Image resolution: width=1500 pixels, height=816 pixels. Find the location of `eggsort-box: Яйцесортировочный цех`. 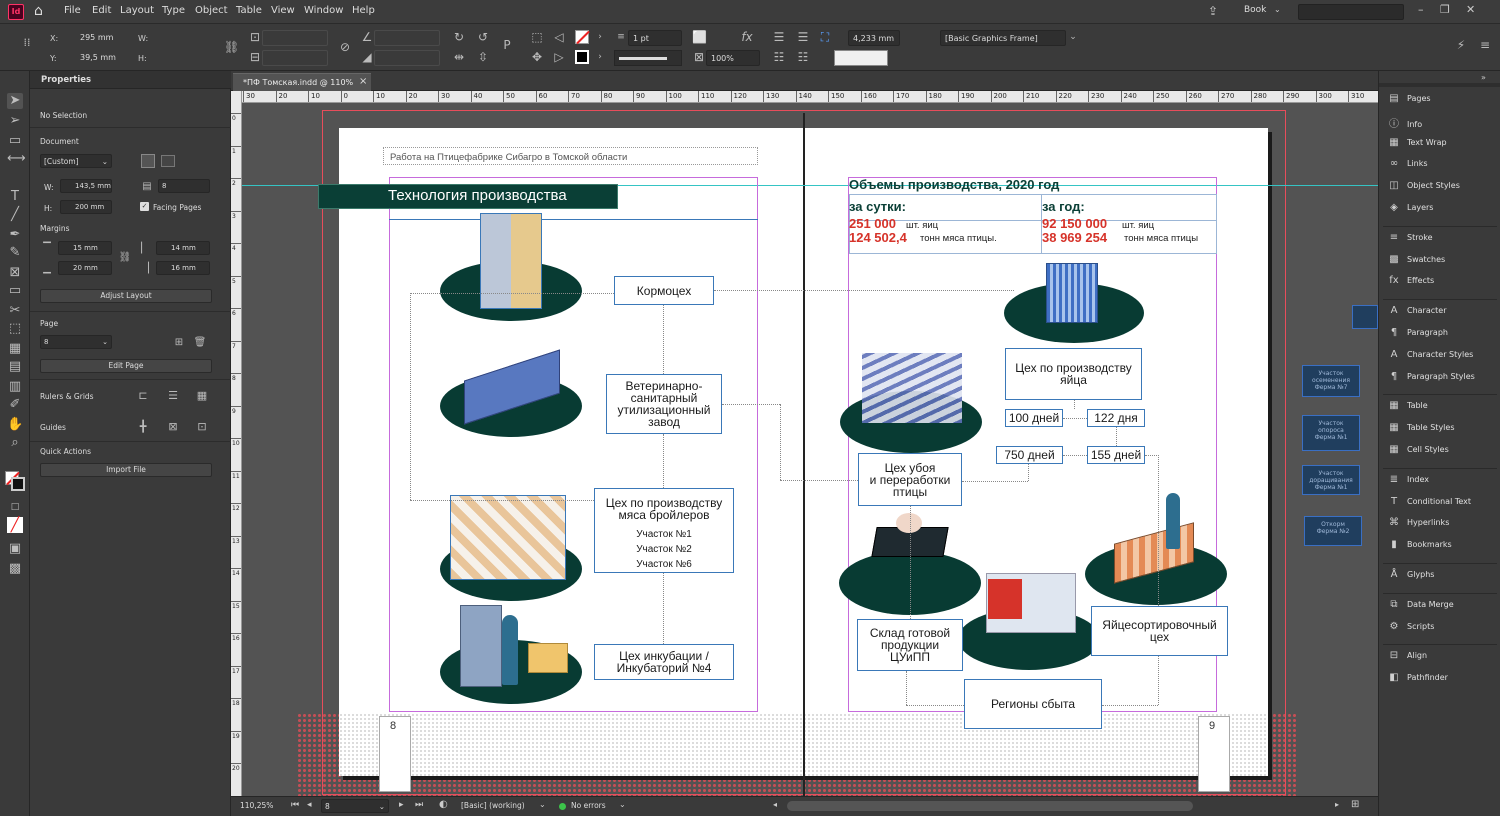

eggsort-box: Яйцесортировочный цех is located at coordinates (1159, 631).